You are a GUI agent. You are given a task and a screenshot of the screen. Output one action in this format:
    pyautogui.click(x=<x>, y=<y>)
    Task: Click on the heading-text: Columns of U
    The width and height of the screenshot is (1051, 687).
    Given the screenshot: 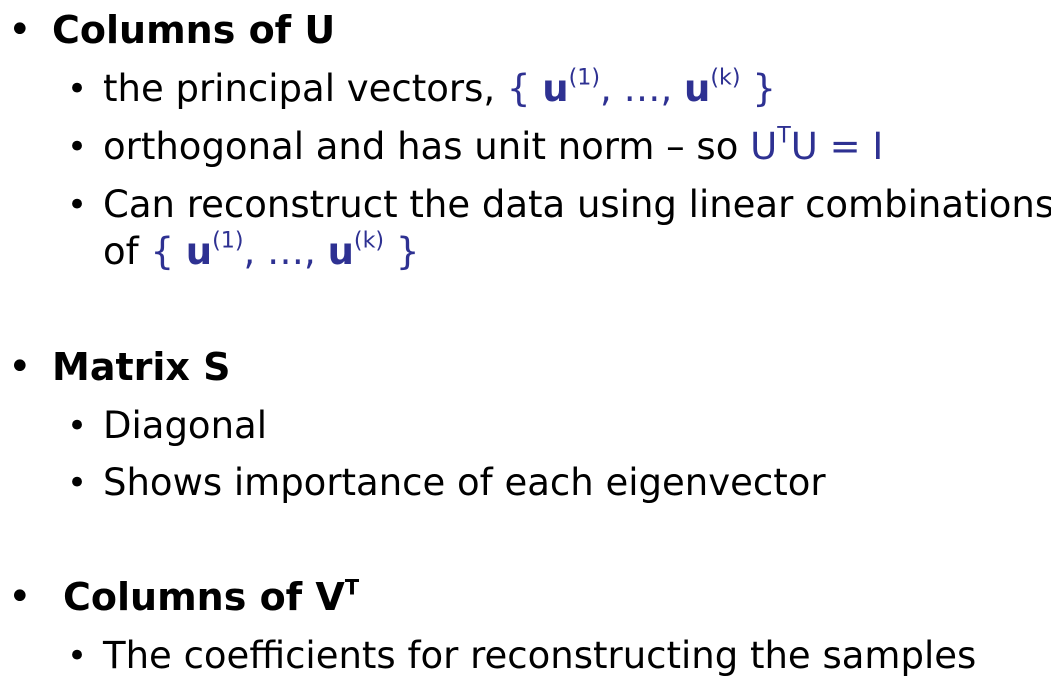 What is the action you would take?
    pyautogui.click(x=194, y=30)
    